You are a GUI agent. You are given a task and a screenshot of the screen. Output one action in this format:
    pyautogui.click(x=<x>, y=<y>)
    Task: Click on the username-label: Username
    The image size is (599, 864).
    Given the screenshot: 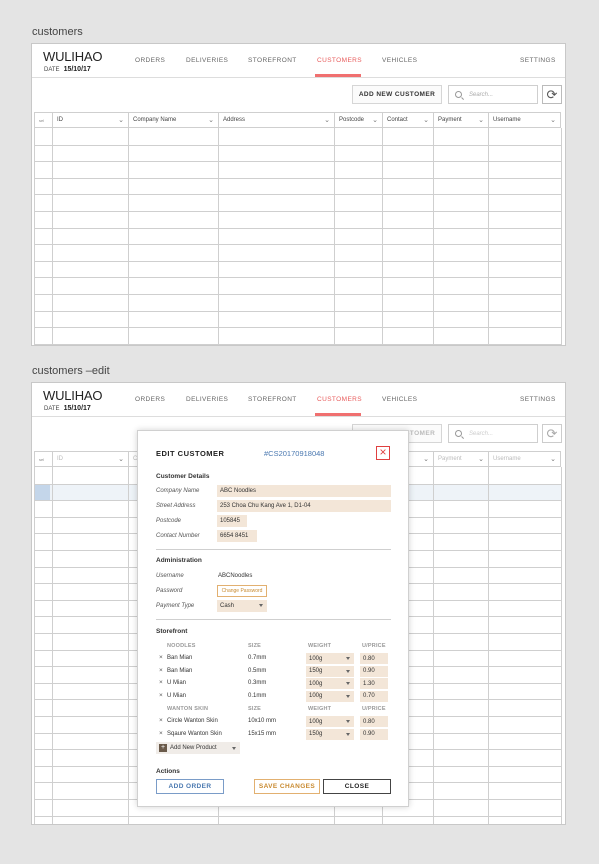 What is the action you would take?
    pyautogui.click(x=170, y=576)
    